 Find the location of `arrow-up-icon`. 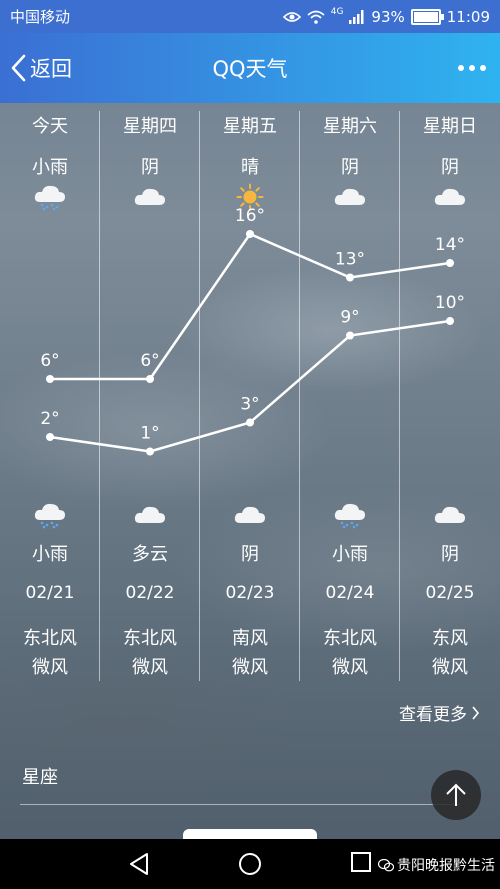

arrow-up-icon is located at coordinates (456, 794).